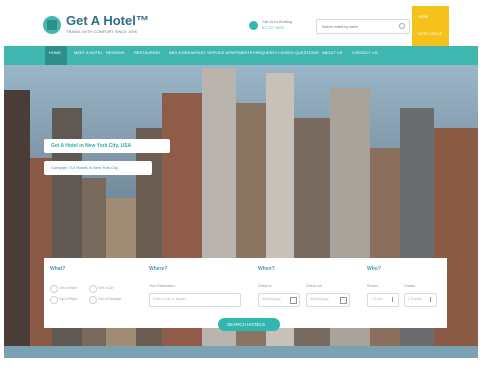  I want to click on hero-headline: Get A Hotel in New York City, USA, so click(91, 146).